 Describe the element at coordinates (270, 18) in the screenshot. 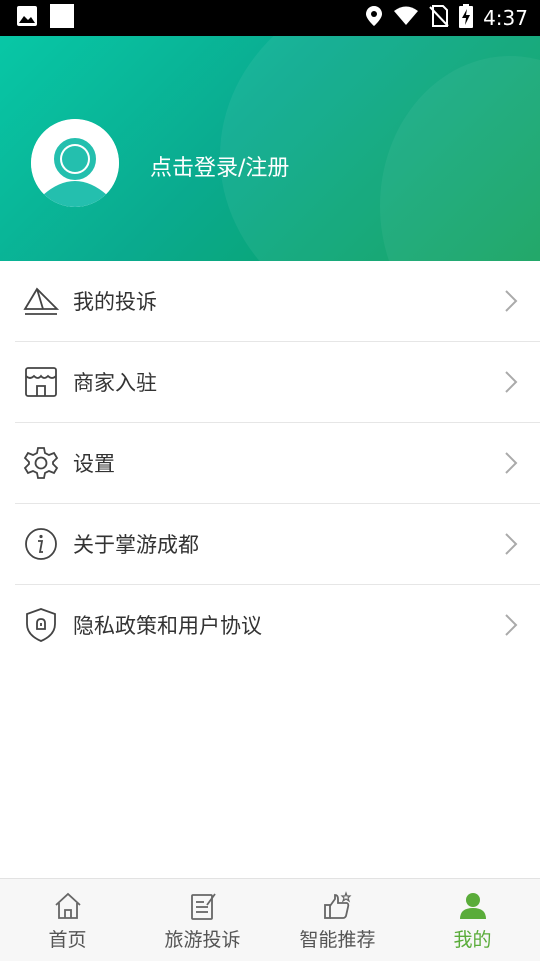

I see `status-bar: 4:37` at that location.